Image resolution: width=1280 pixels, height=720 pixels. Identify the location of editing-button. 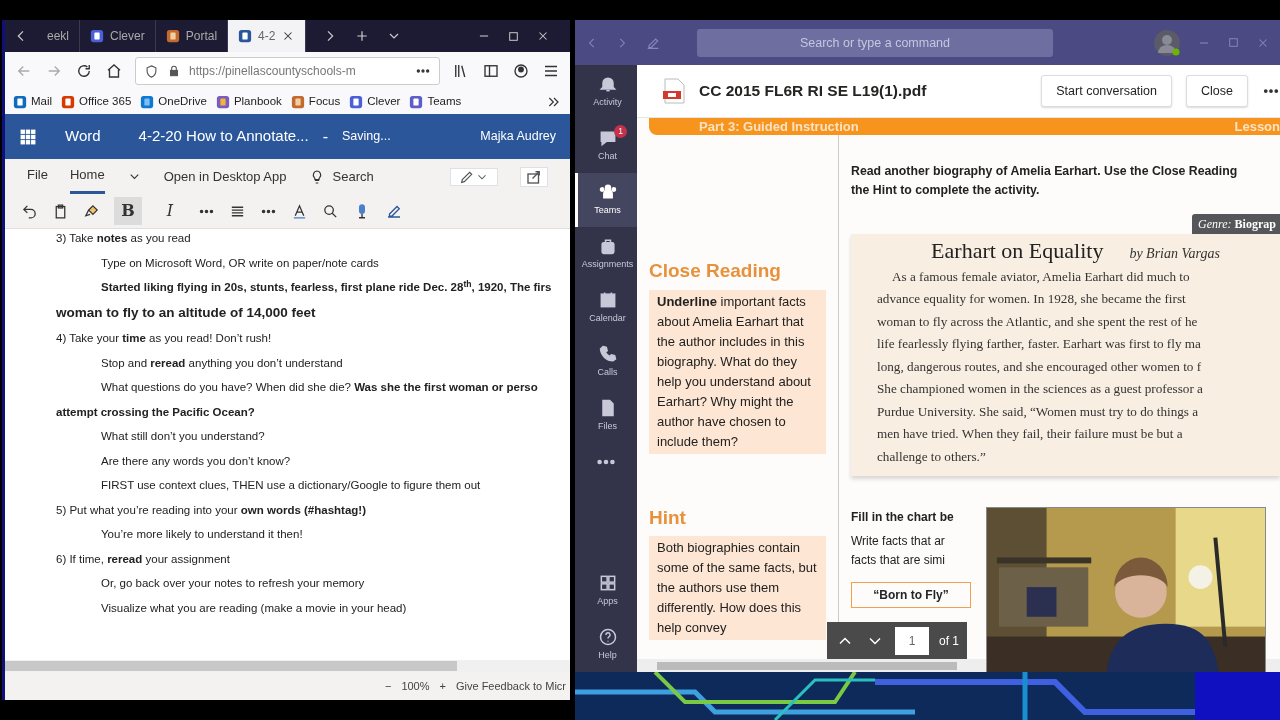
(474, 176).